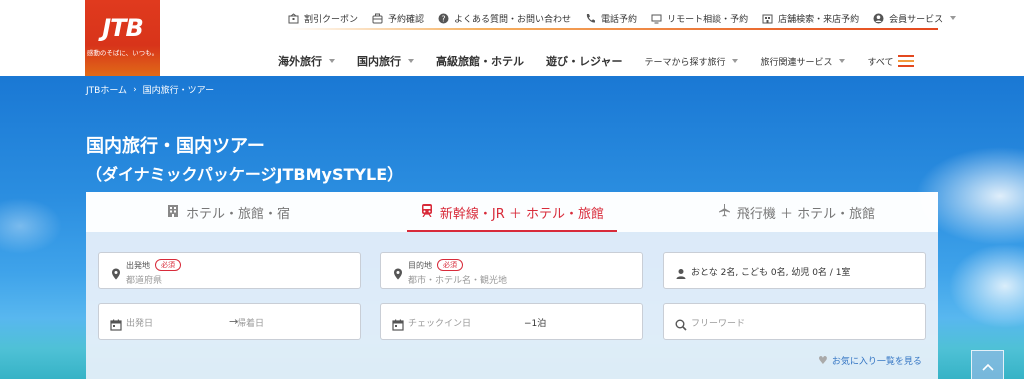 This screenshot has height=379, width=1024. I want to click on tab-train-hotel-label: 新幹線・JR ＋ ホテル・旅館, so click(522, 214).